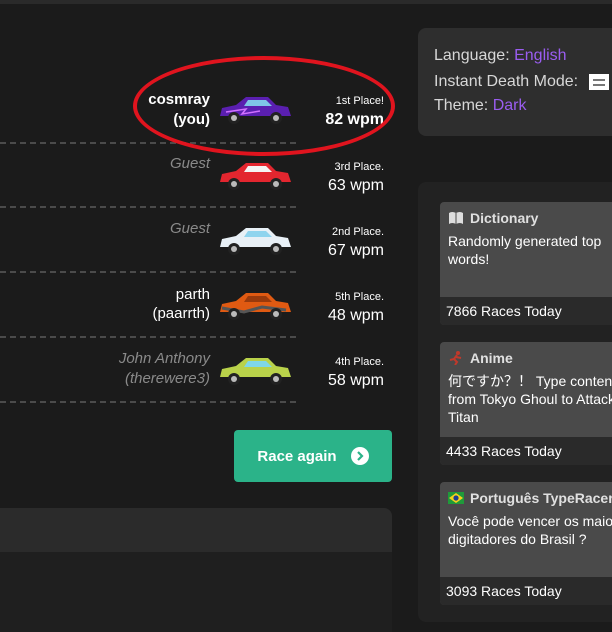 The image size is (612, 632). I want to click on instant-death-setting: Instant Death Mode:, so click(521, 82).